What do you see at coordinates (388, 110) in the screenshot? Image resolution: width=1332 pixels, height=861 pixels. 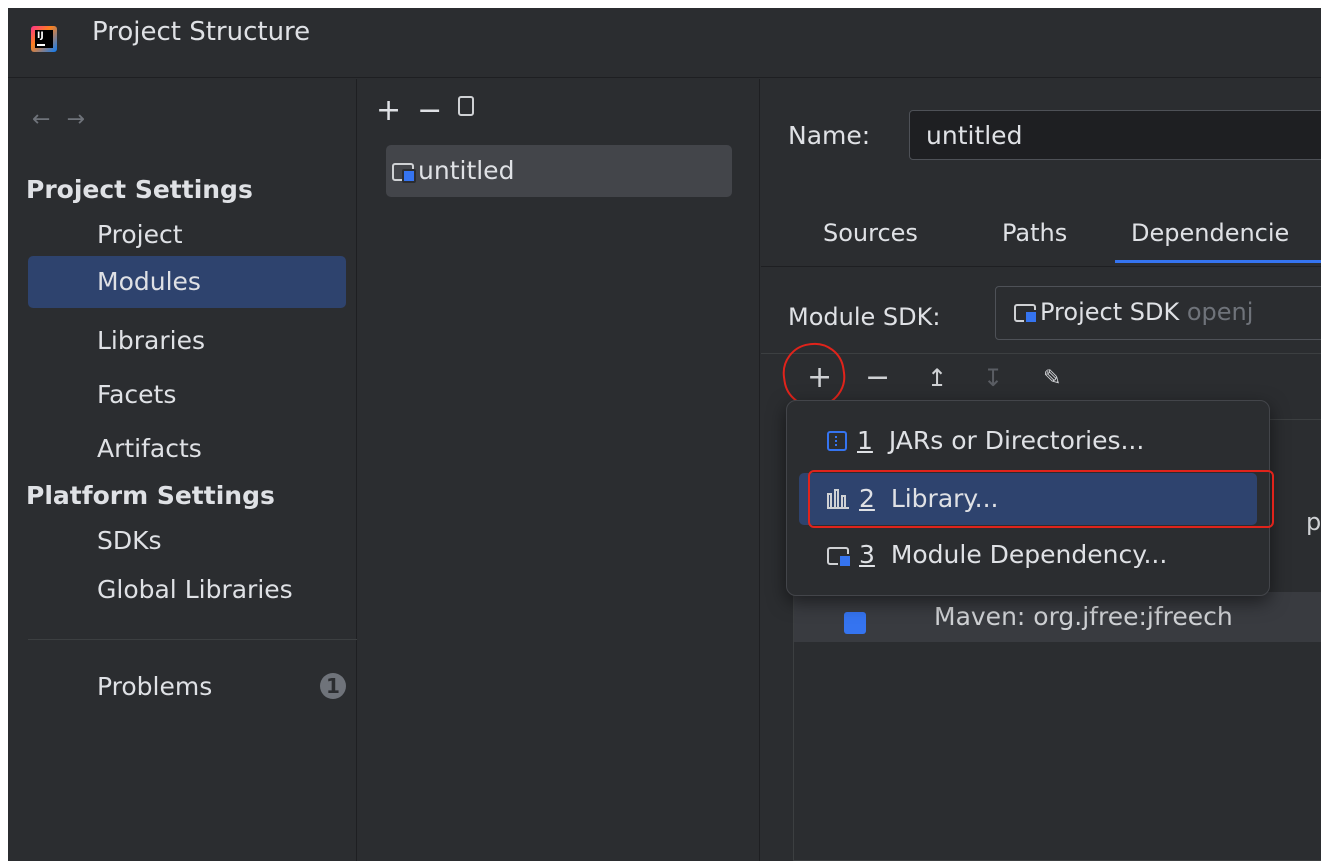 I see `plus-icon: +` at bounding box center [388, 110].